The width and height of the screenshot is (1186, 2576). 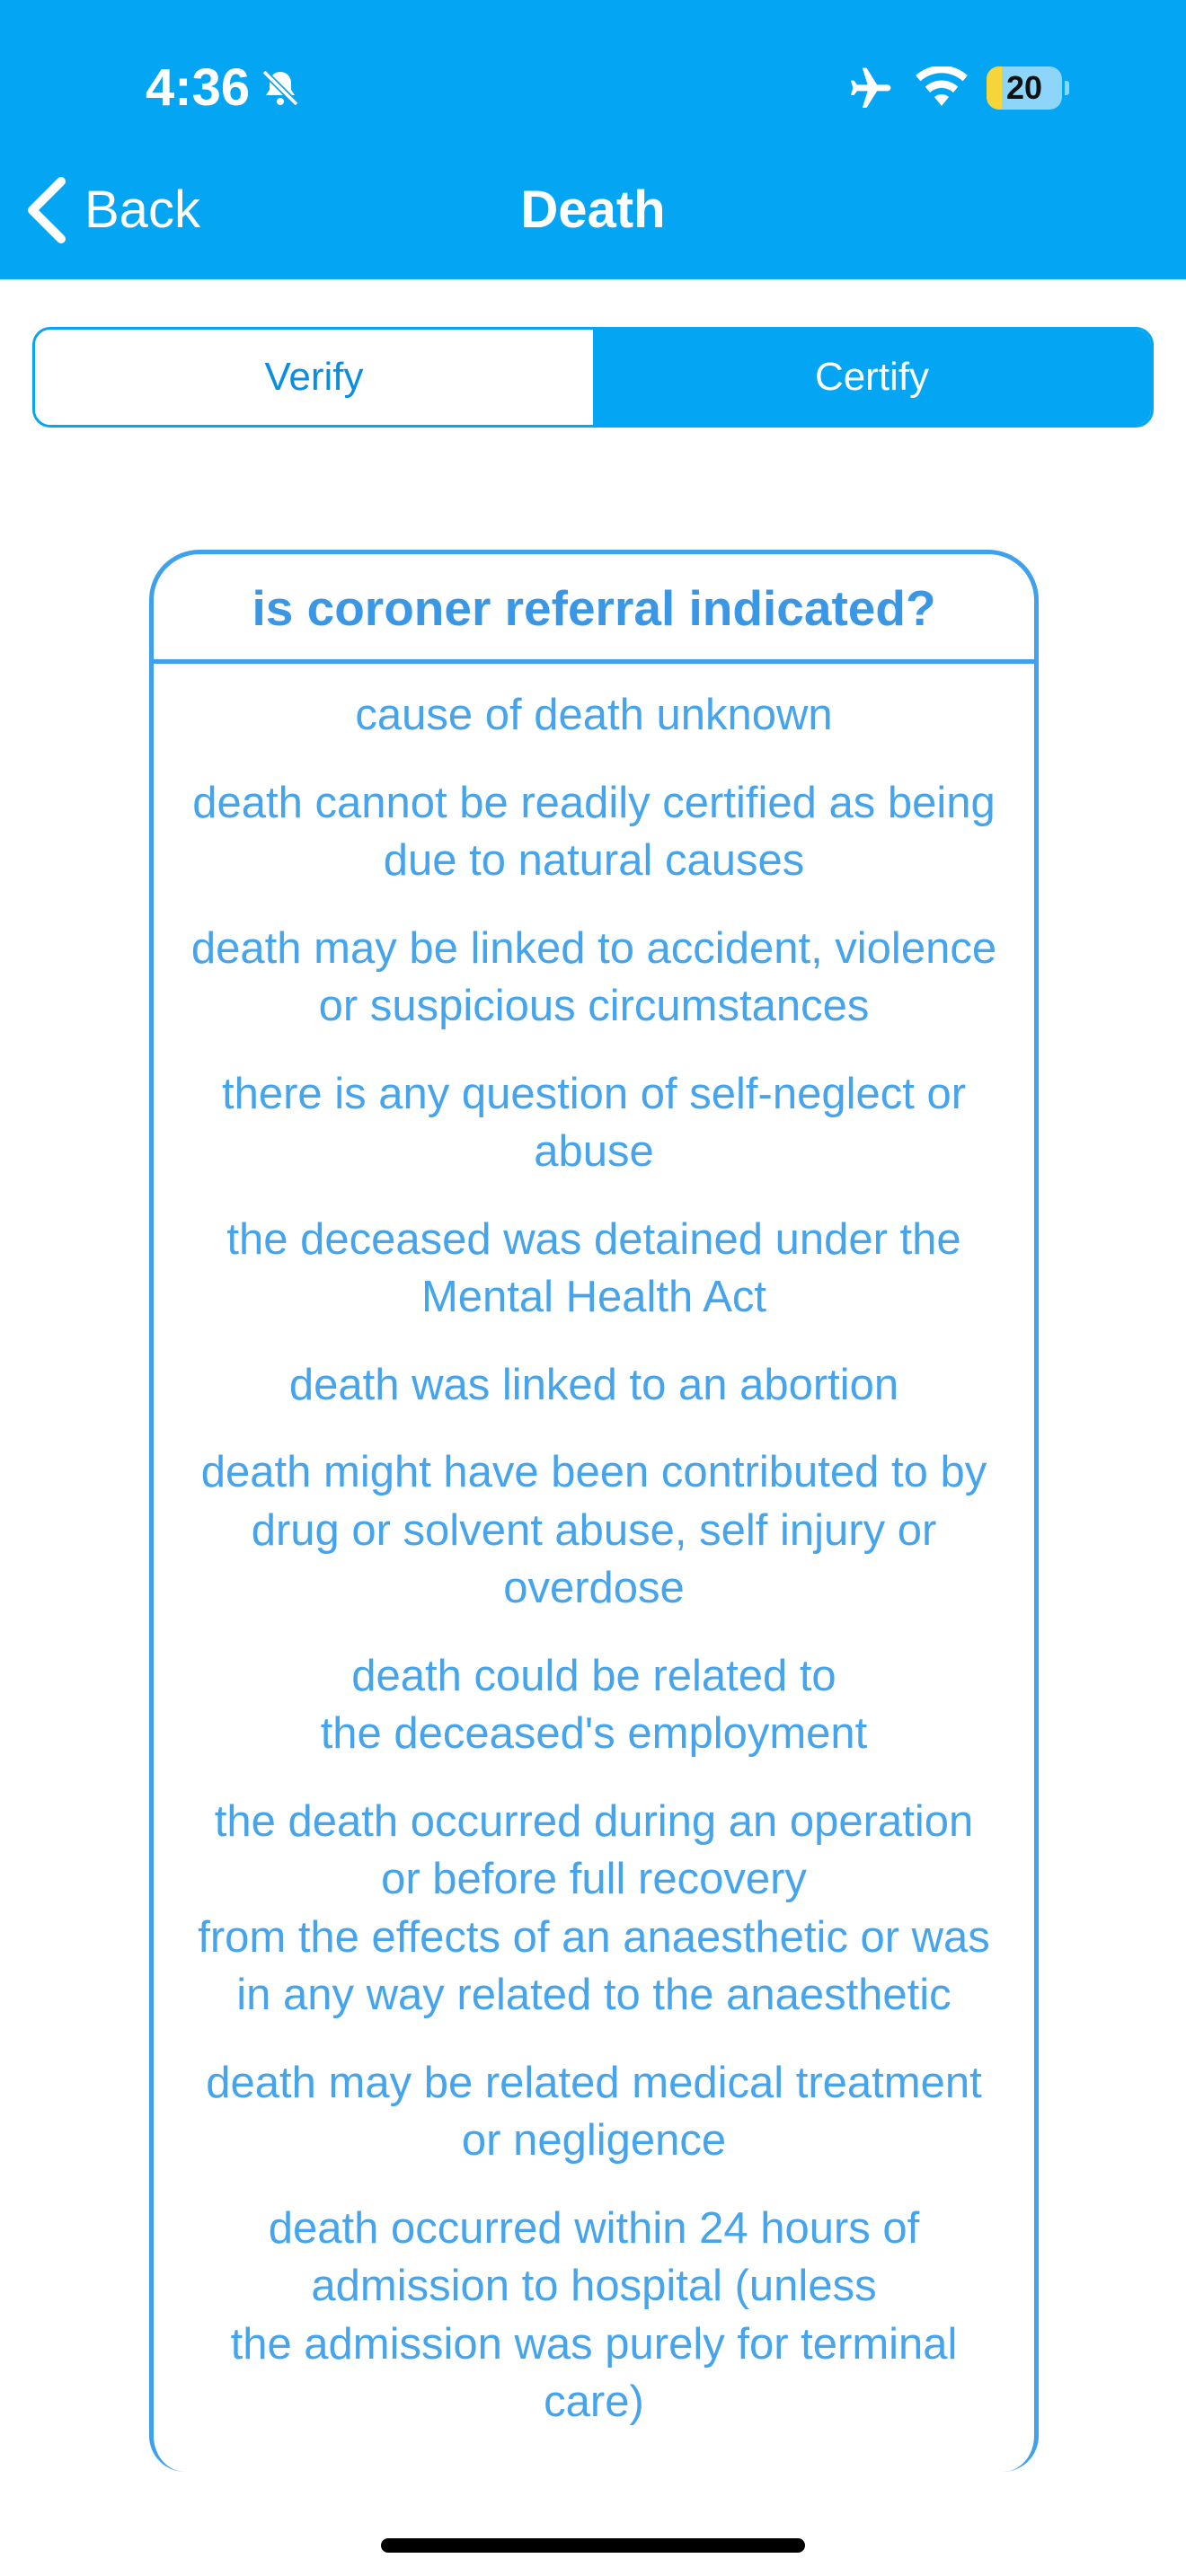 I want to click on criterion-item: death was linked to an abortion, so click(x=593, y=1384).